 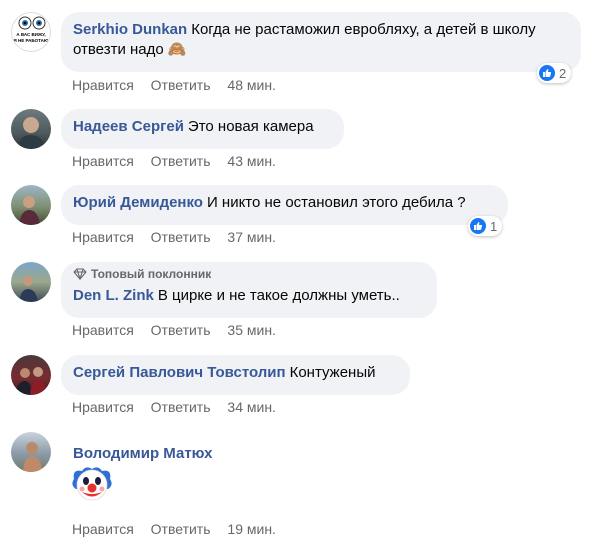 I want to click on comment-text: Это новая камера, so click(x=250, y=126).